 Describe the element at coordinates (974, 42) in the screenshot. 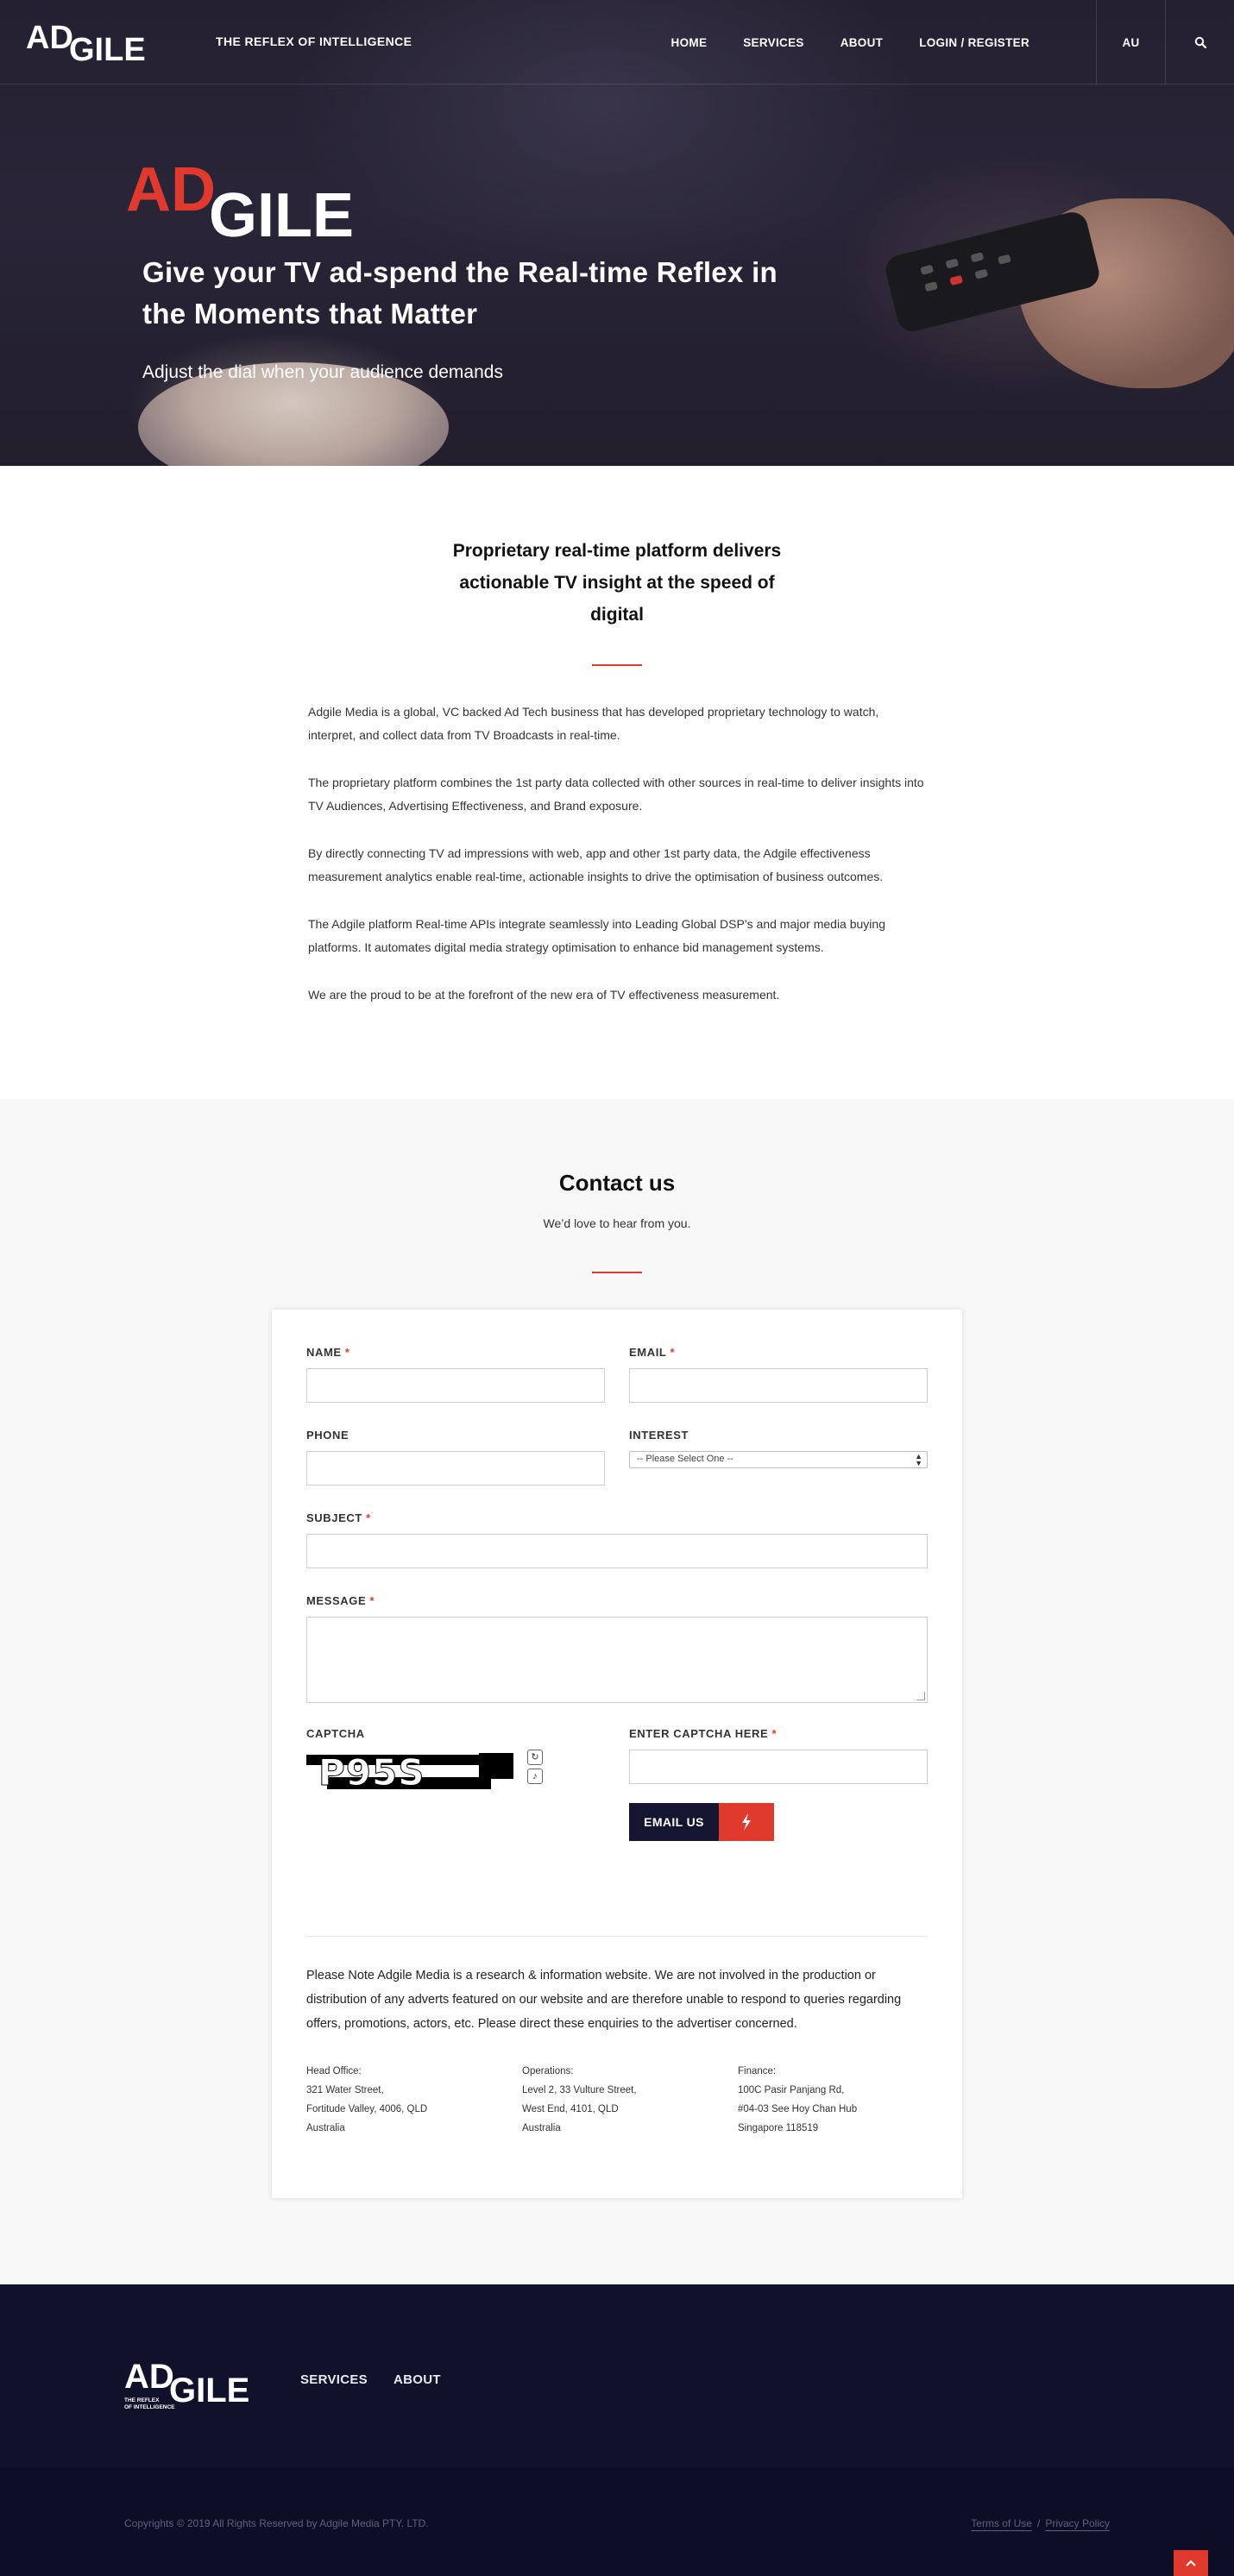

I see `nav-login-register: LOGIN / REGISTER` at that location.